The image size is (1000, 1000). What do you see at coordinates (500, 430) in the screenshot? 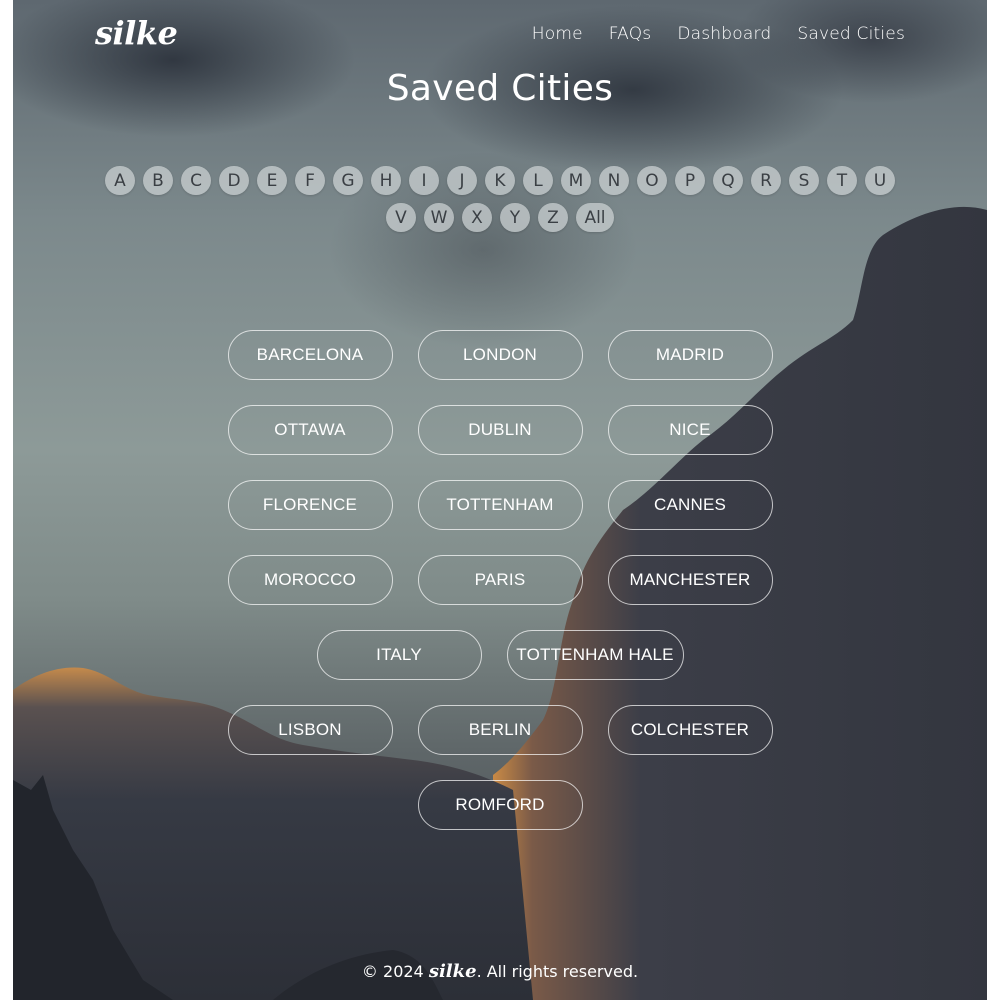
I see `city-button-dublin: DUBLIN` at bounding box center [500, 430].